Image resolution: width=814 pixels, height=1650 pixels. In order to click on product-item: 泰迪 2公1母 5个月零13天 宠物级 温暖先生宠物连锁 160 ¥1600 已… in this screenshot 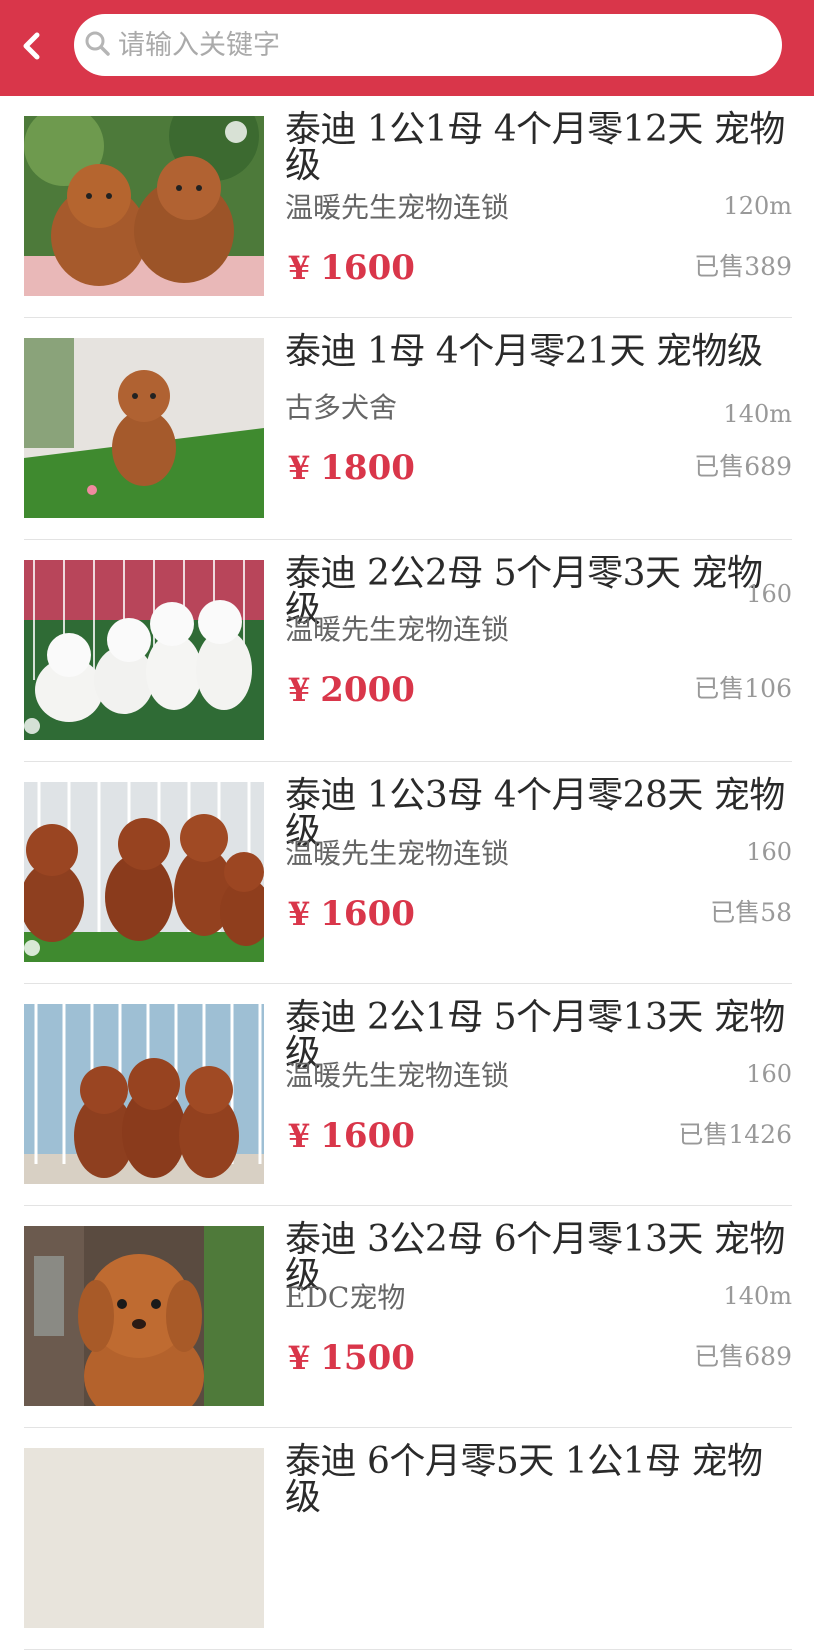, I will do `click(407, 1095)`.